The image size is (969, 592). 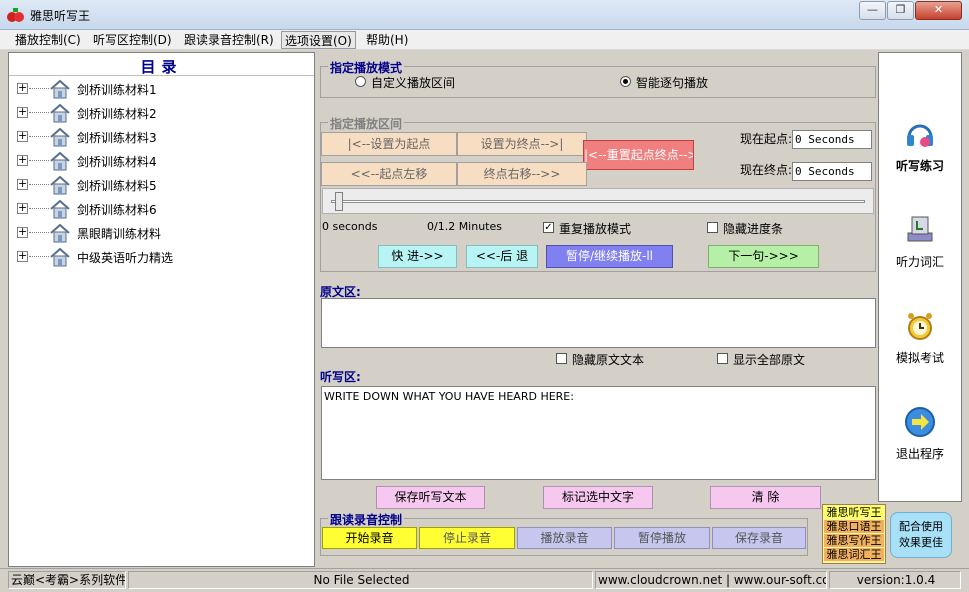 I want to click on tree-item-label: 剑桥训练材料4, so click(x=117, y=162).